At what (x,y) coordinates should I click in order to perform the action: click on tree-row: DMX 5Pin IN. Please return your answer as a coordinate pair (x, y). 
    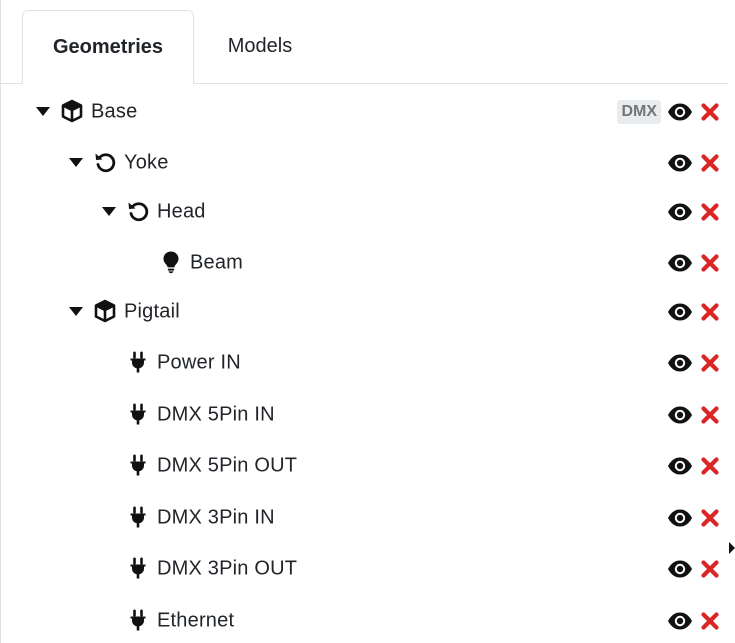
    Looking at the image, I should click on (364, 415).